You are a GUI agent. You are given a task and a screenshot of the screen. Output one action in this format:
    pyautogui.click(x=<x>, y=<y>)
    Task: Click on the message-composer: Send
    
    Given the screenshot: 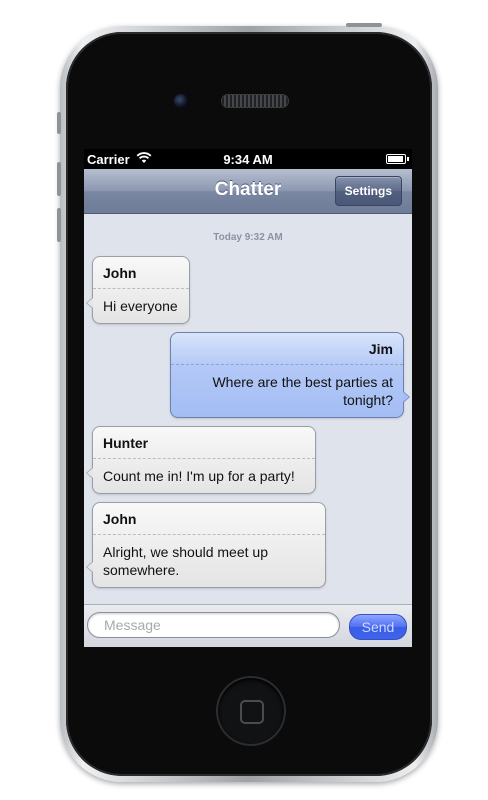 What is the action you would take?
    pyautogui.click(x=248, y=625)
    